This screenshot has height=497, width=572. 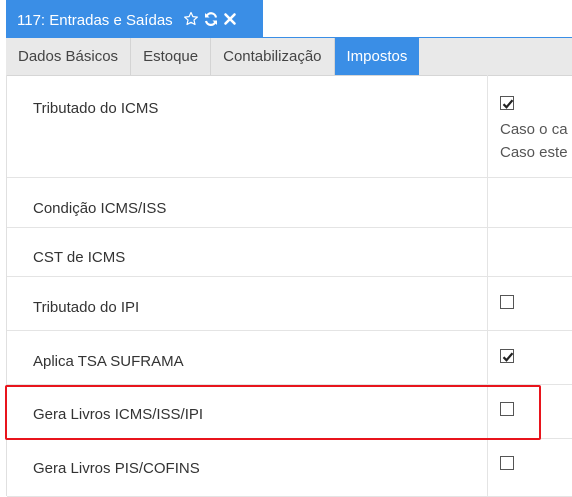 What do you see at coordinates (377, 56) in the screenshot?
I see `tab-impostos: Impostos` at bounding box center [377, 56].